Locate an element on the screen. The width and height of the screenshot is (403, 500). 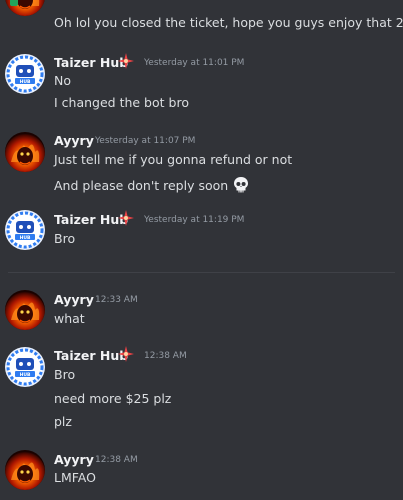
message-line: need more $25 plz is located at coordinates (113, 398).